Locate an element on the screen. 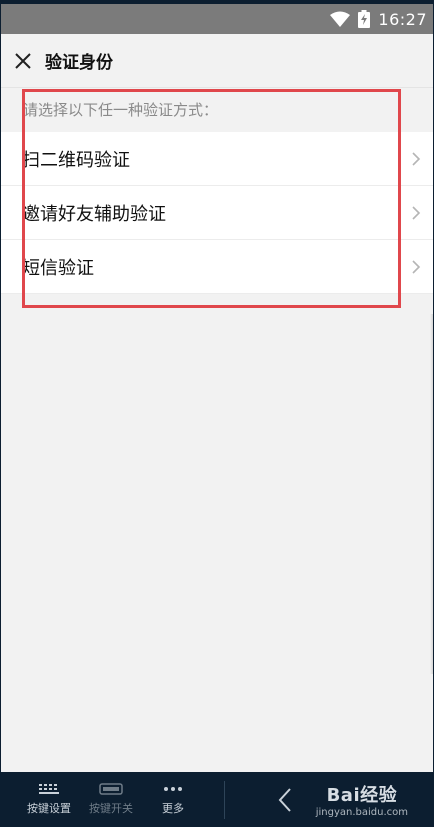 This screenshot has height=827, width=434. baidu-jingyan-watermark: Bai经验 jingyan.baidu.com is located at coordinates (362, 799).